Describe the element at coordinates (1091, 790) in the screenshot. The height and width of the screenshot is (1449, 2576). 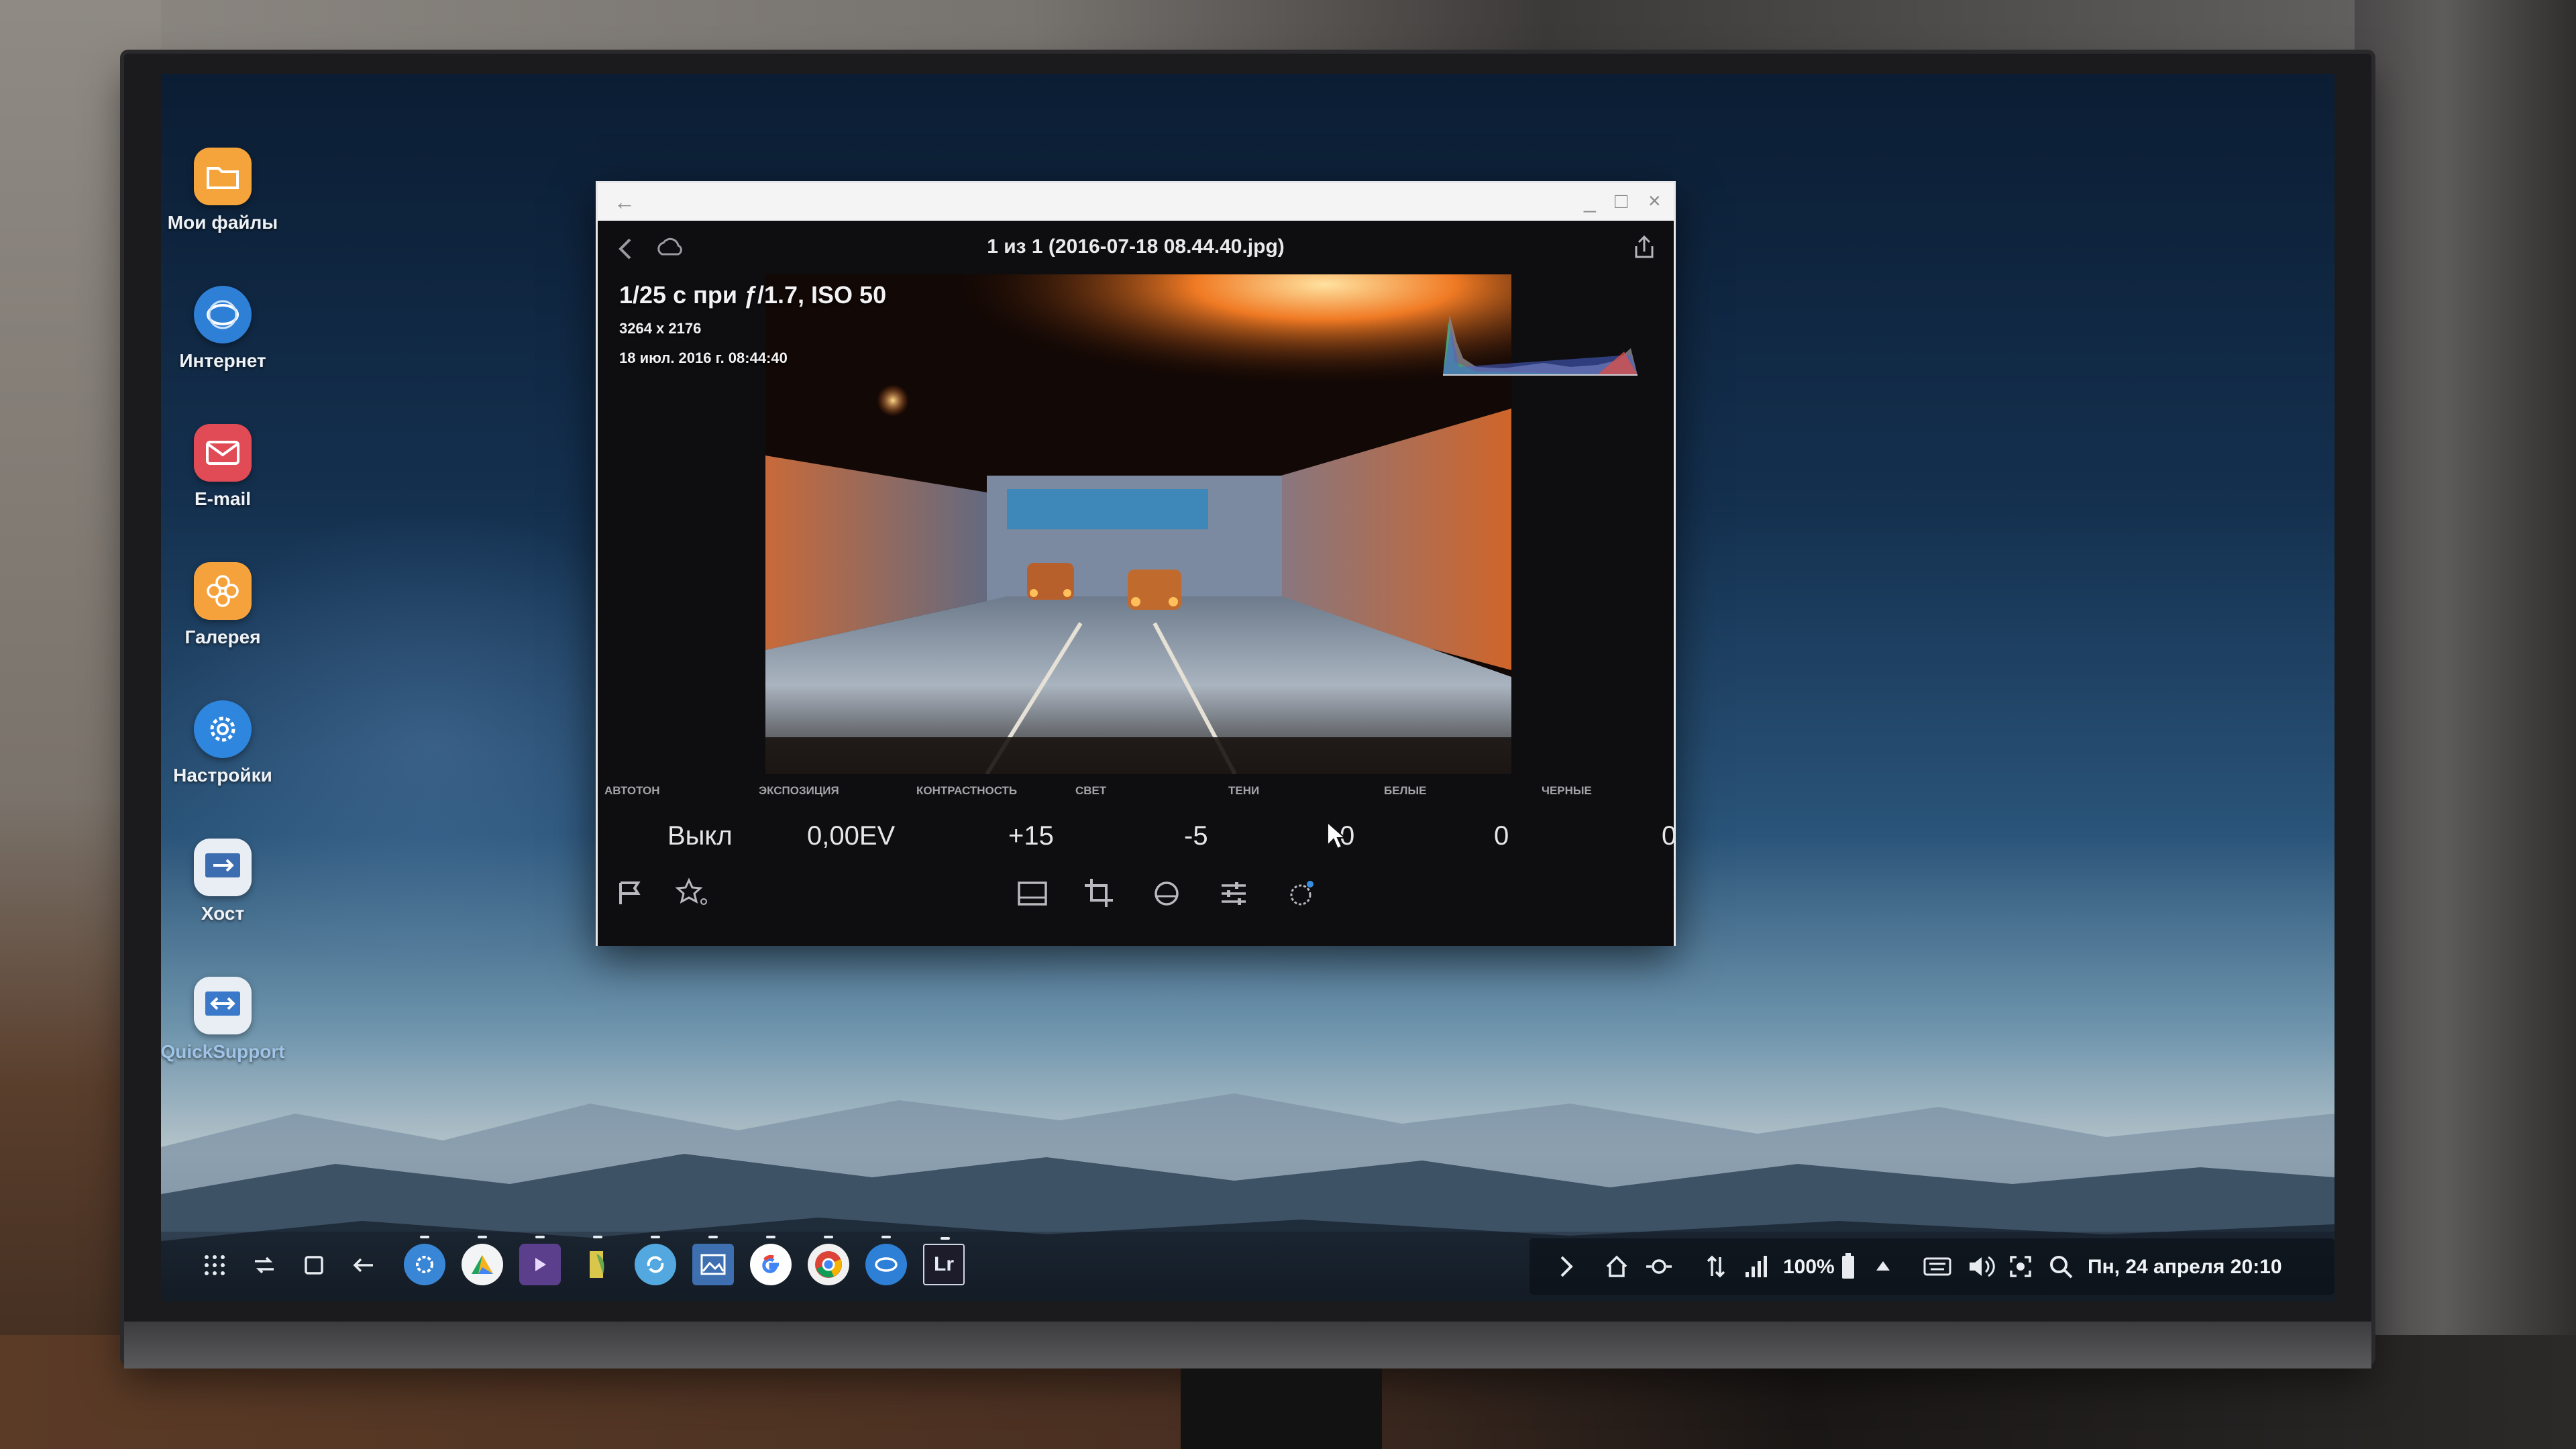
I see `adj-label-highlights: Свет` at that location.